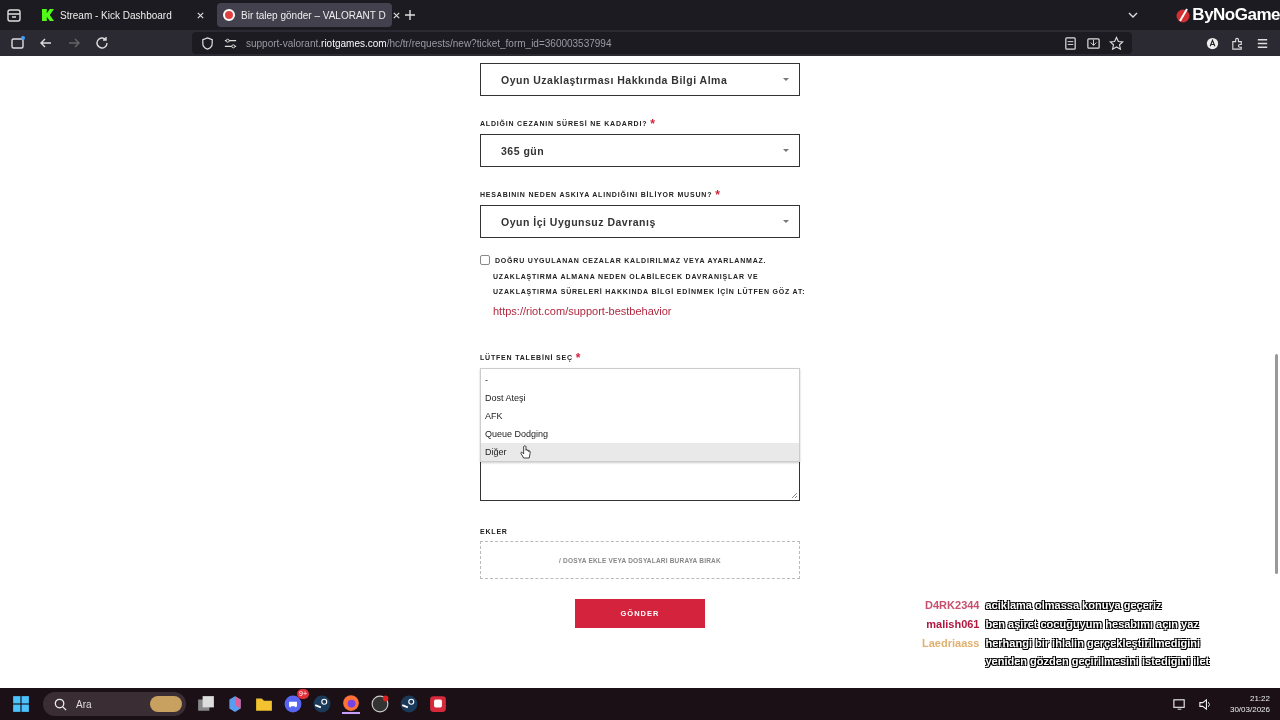 The height and width of the screenshot is (720, 1280). What do you see at coordinates (229, 15) in the screenshot?
I see `circle-logo-icon` at bounding box center [229, 15].